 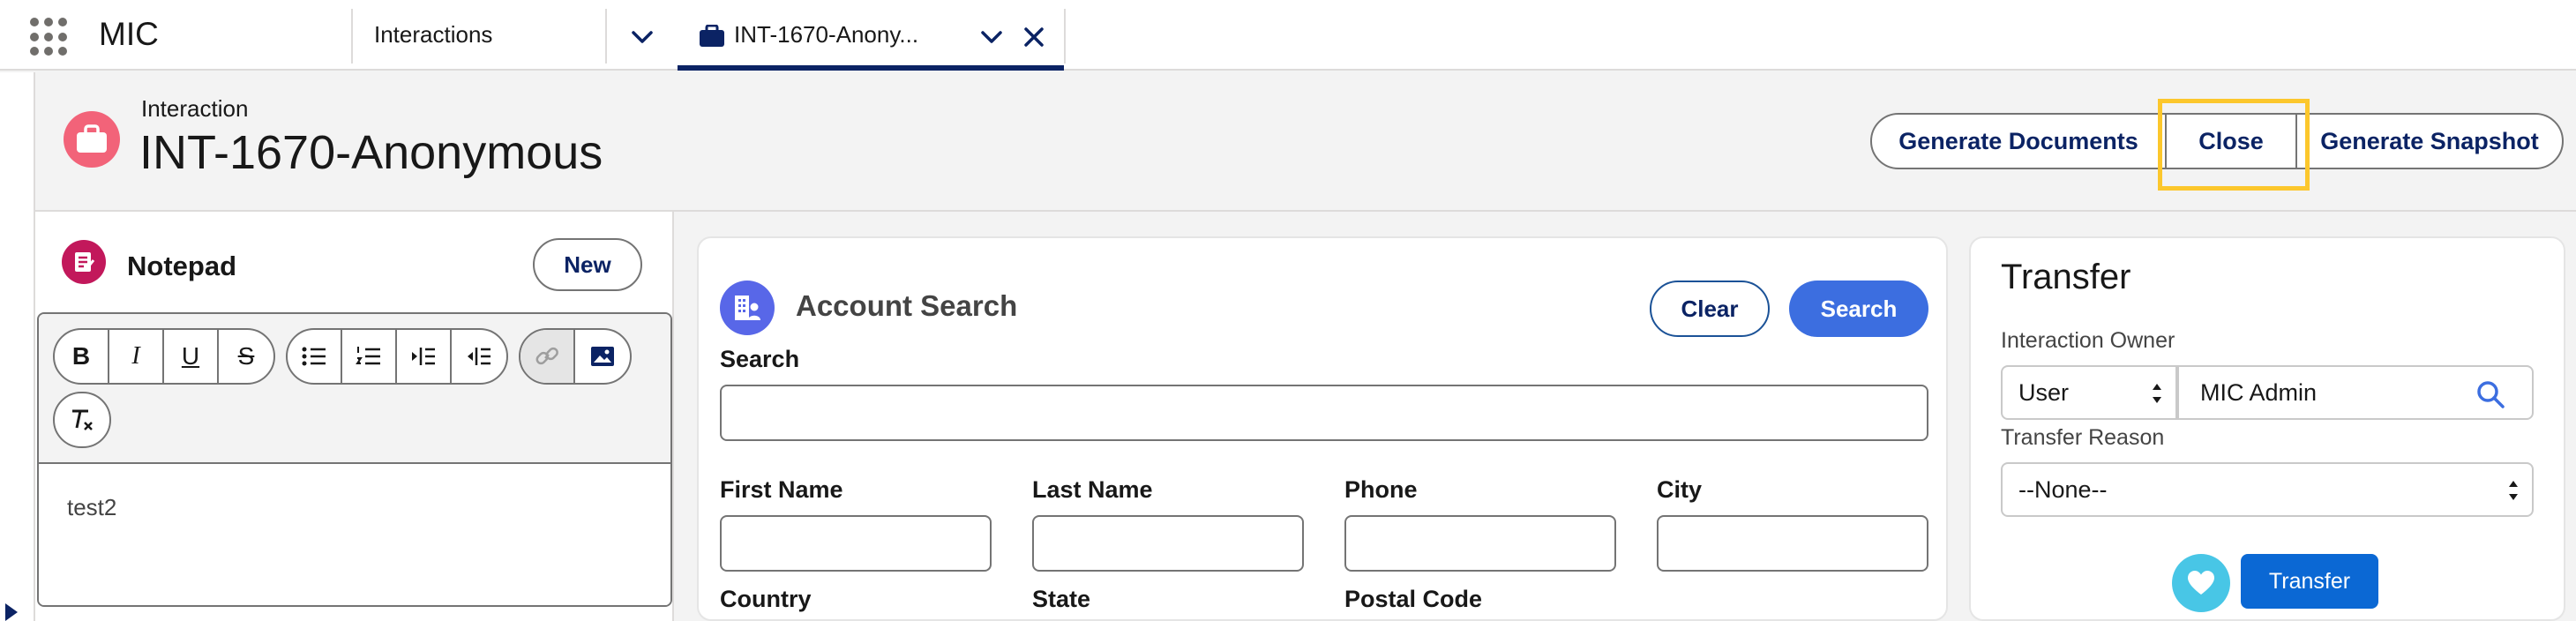 What do you see at coordinates (82, 356) in the screenshot?
I see `bold-button: B` at bounding box center [82, 356].